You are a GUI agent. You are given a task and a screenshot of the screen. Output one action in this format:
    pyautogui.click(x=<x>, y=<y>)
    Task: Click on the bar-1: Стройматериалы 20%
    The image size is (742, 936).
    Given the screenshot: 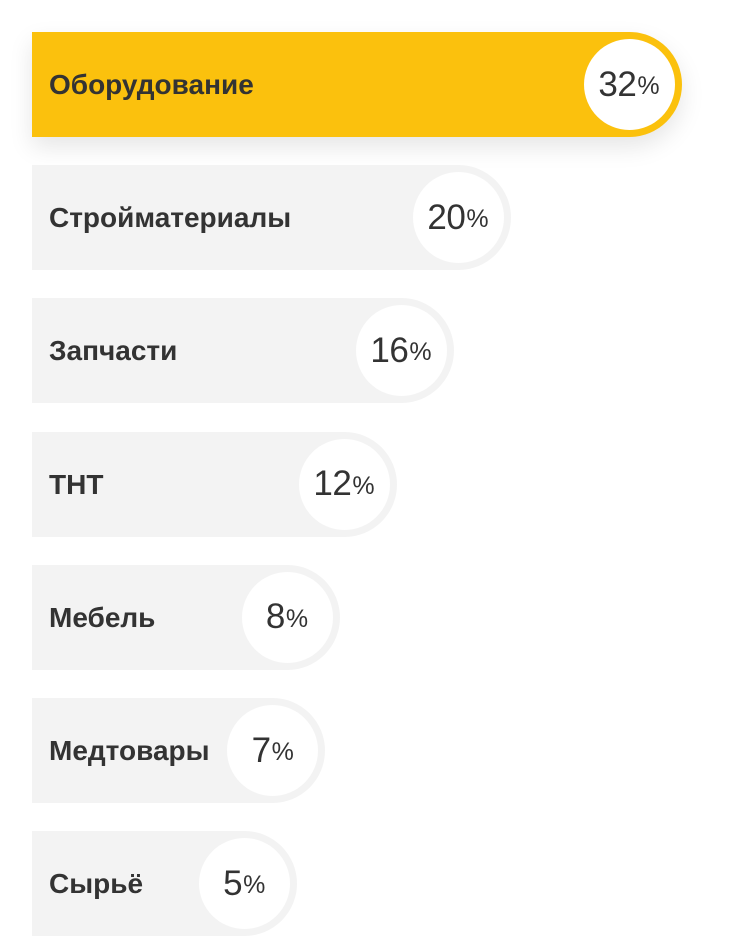 What is the action you would take?
    pyautogui.click(x=271, y=218)
    